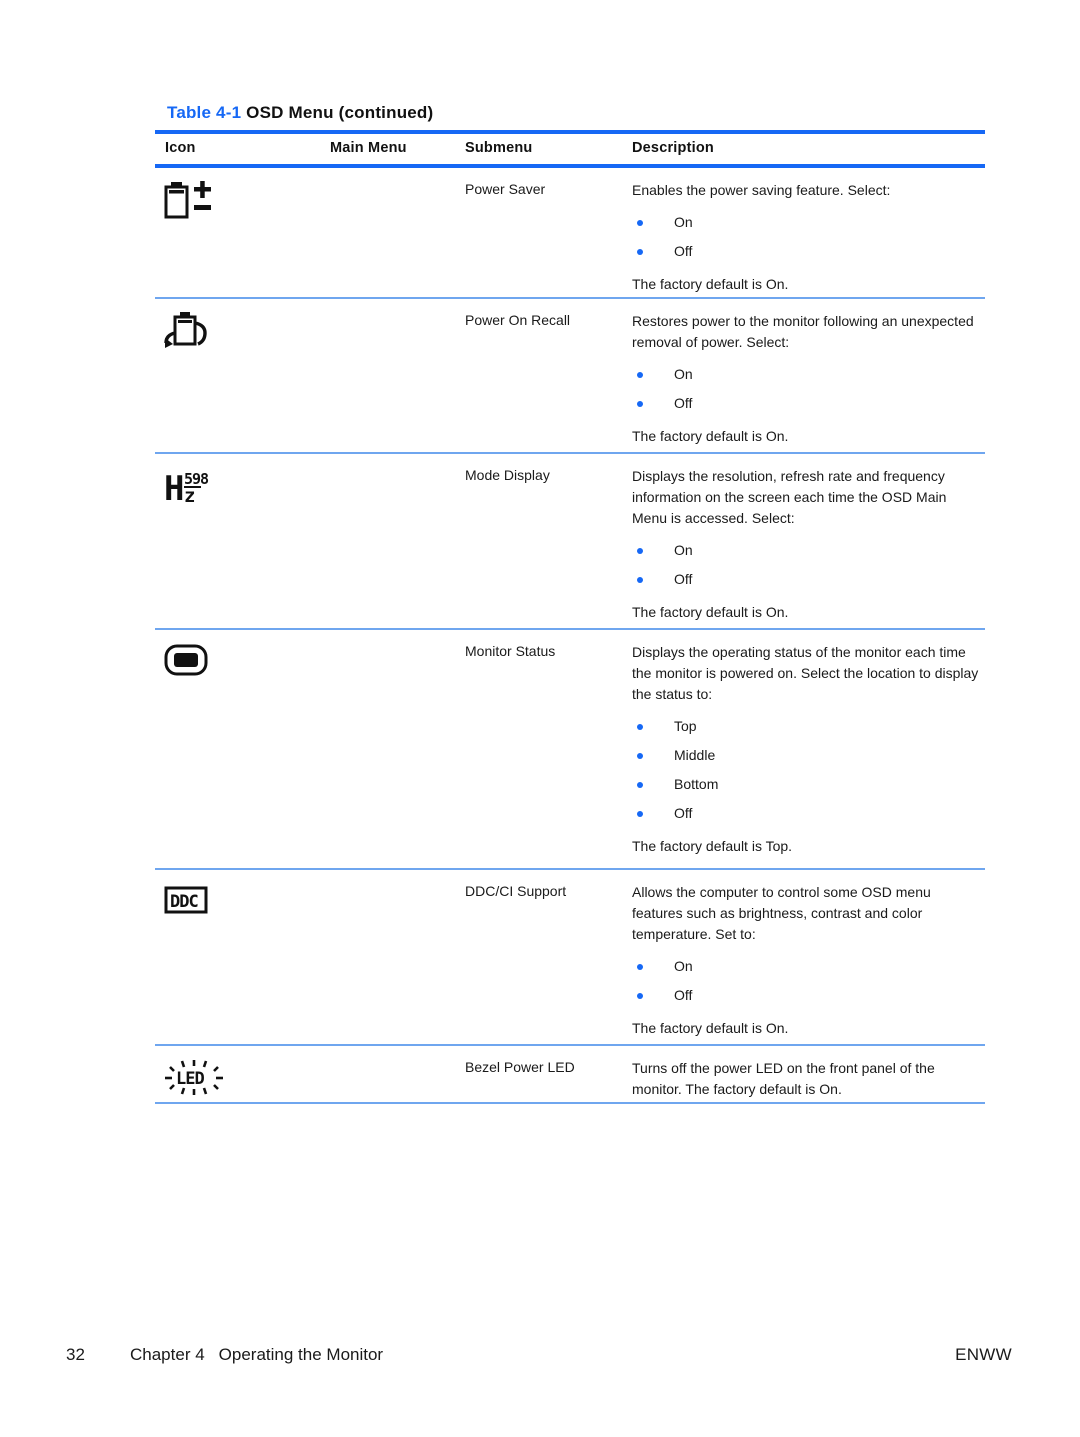  Describe the element at coordinates (368, 148) in the screenshot. I see `column-header-main-menu: Main Menu` at that location.